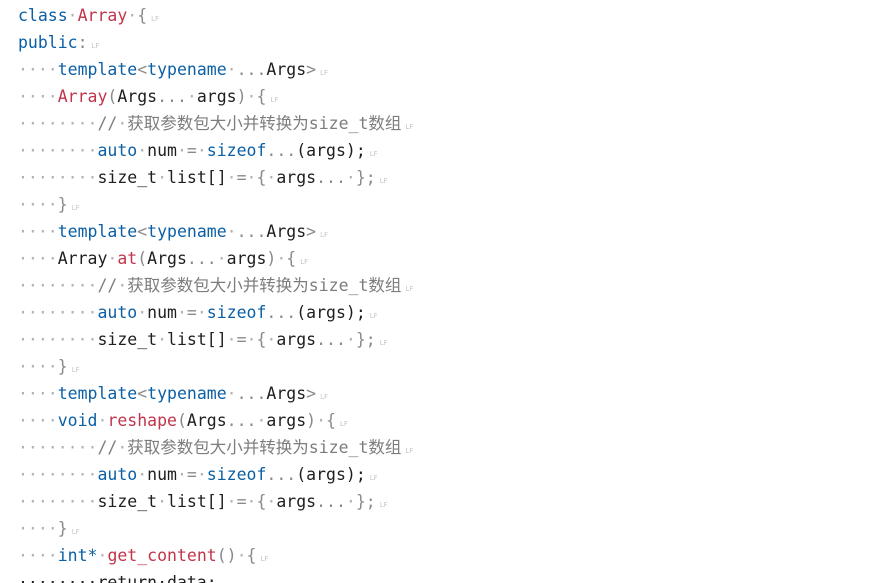  What do you see at coordinates (453, 555) in the screenshot?
I see `code-line: ····int*·get_content()·{LF` at bounding box center [453, 555].